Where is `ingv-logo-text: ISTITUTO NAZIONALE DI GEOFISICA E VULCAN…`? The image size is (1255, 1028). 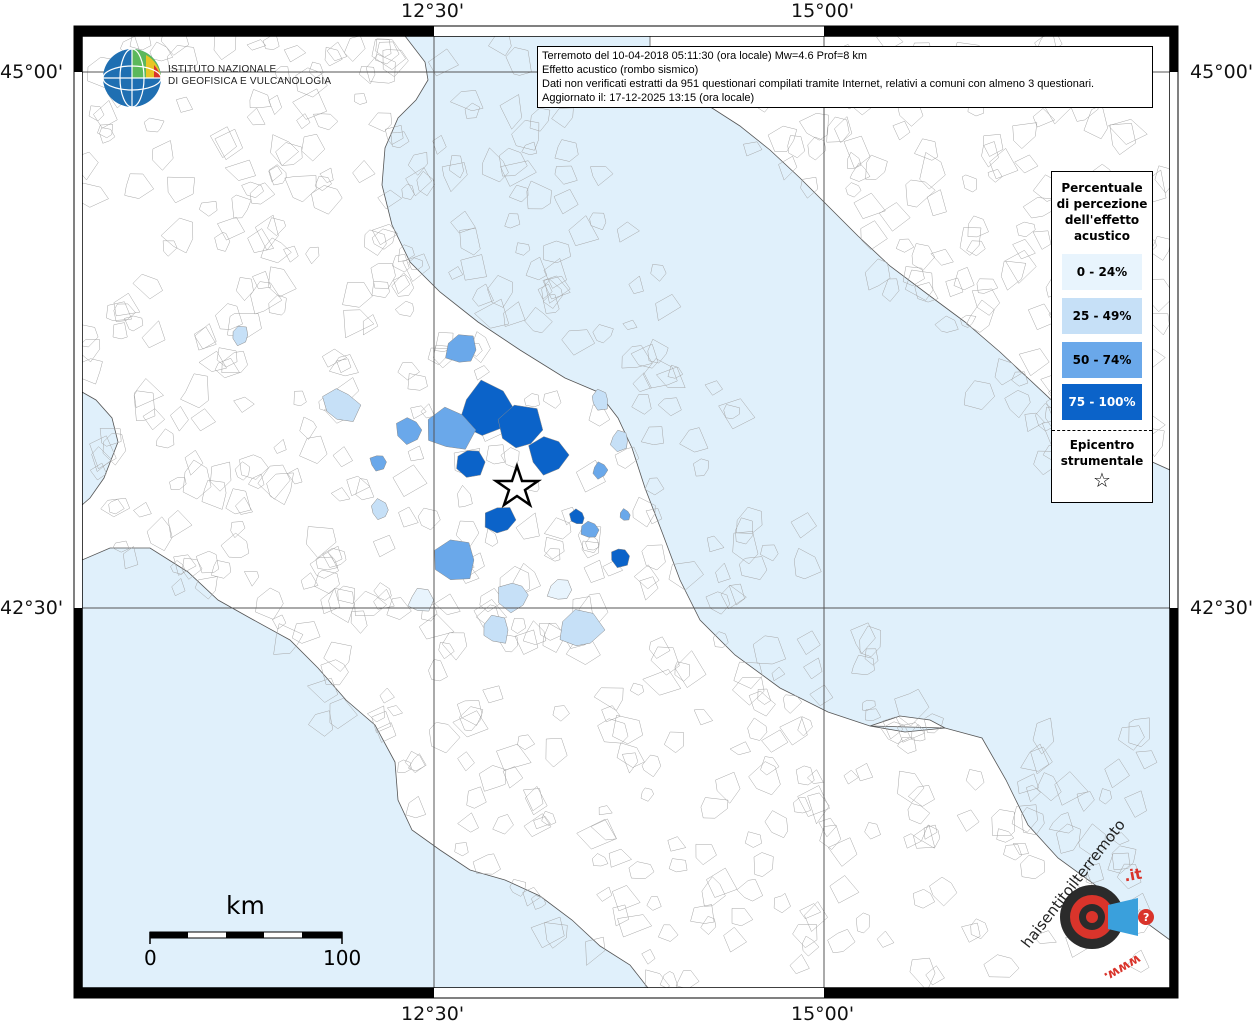 ingv-logo-text: ISTITUTO NAZIONALE DI GEOFISICA E VULCAN… is located at coordinates (249, 76).